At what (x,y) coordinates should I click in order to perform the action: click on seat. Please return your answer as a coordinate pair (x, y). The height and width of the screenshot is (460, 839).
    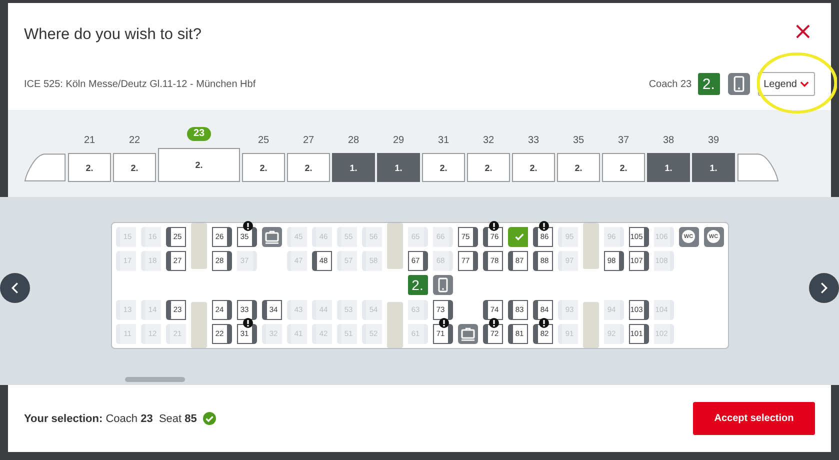
    Looking at the image, I should click on (518, 236).